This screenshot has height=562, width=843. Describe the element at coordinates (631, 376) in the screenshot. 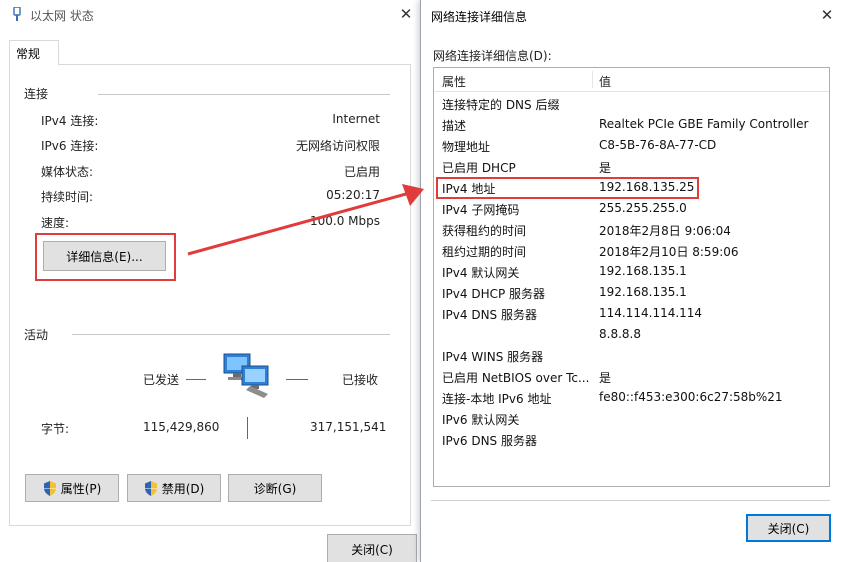

I see `list-item: 已启用 NetBIOS over Tc... 是` at that location.